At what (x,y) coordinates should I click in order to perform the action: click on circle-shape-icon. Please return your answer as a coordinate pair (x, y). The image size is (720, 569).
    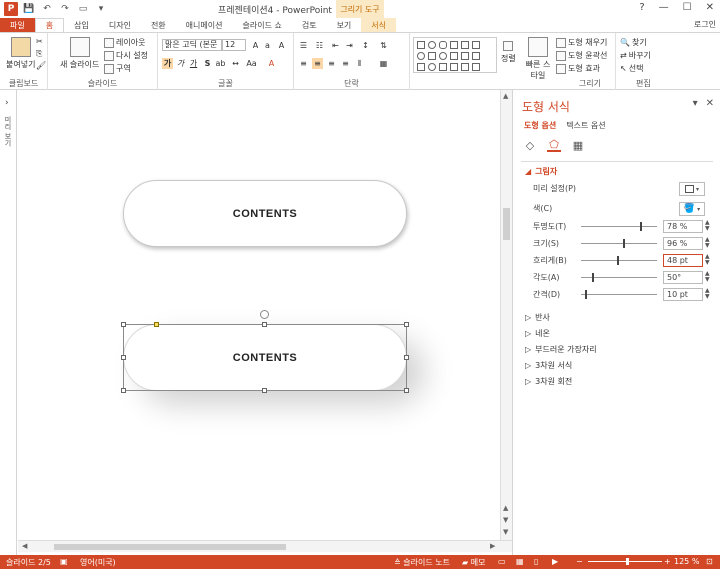
    Looking at the image, I should click on (421, 56).